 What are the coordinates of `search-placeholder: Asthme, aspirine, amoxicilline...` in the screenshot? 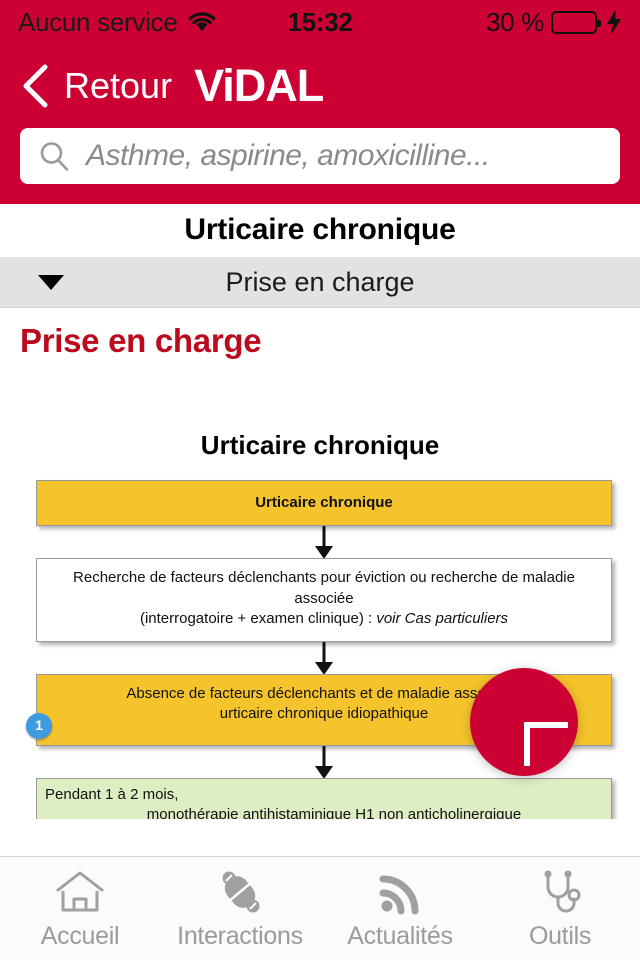 It's located at (288, 155).